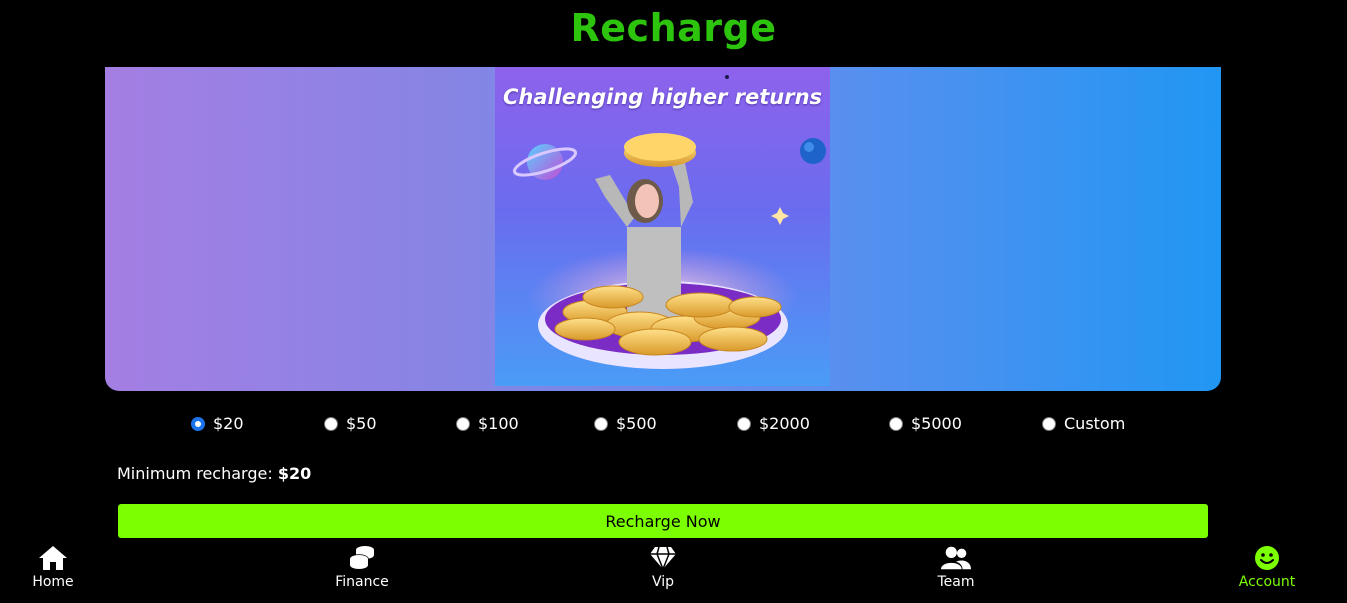 The image size is (1347, 603). I want to click on minimum-recharge: Minimum recharge: $20, so click(214, 473).